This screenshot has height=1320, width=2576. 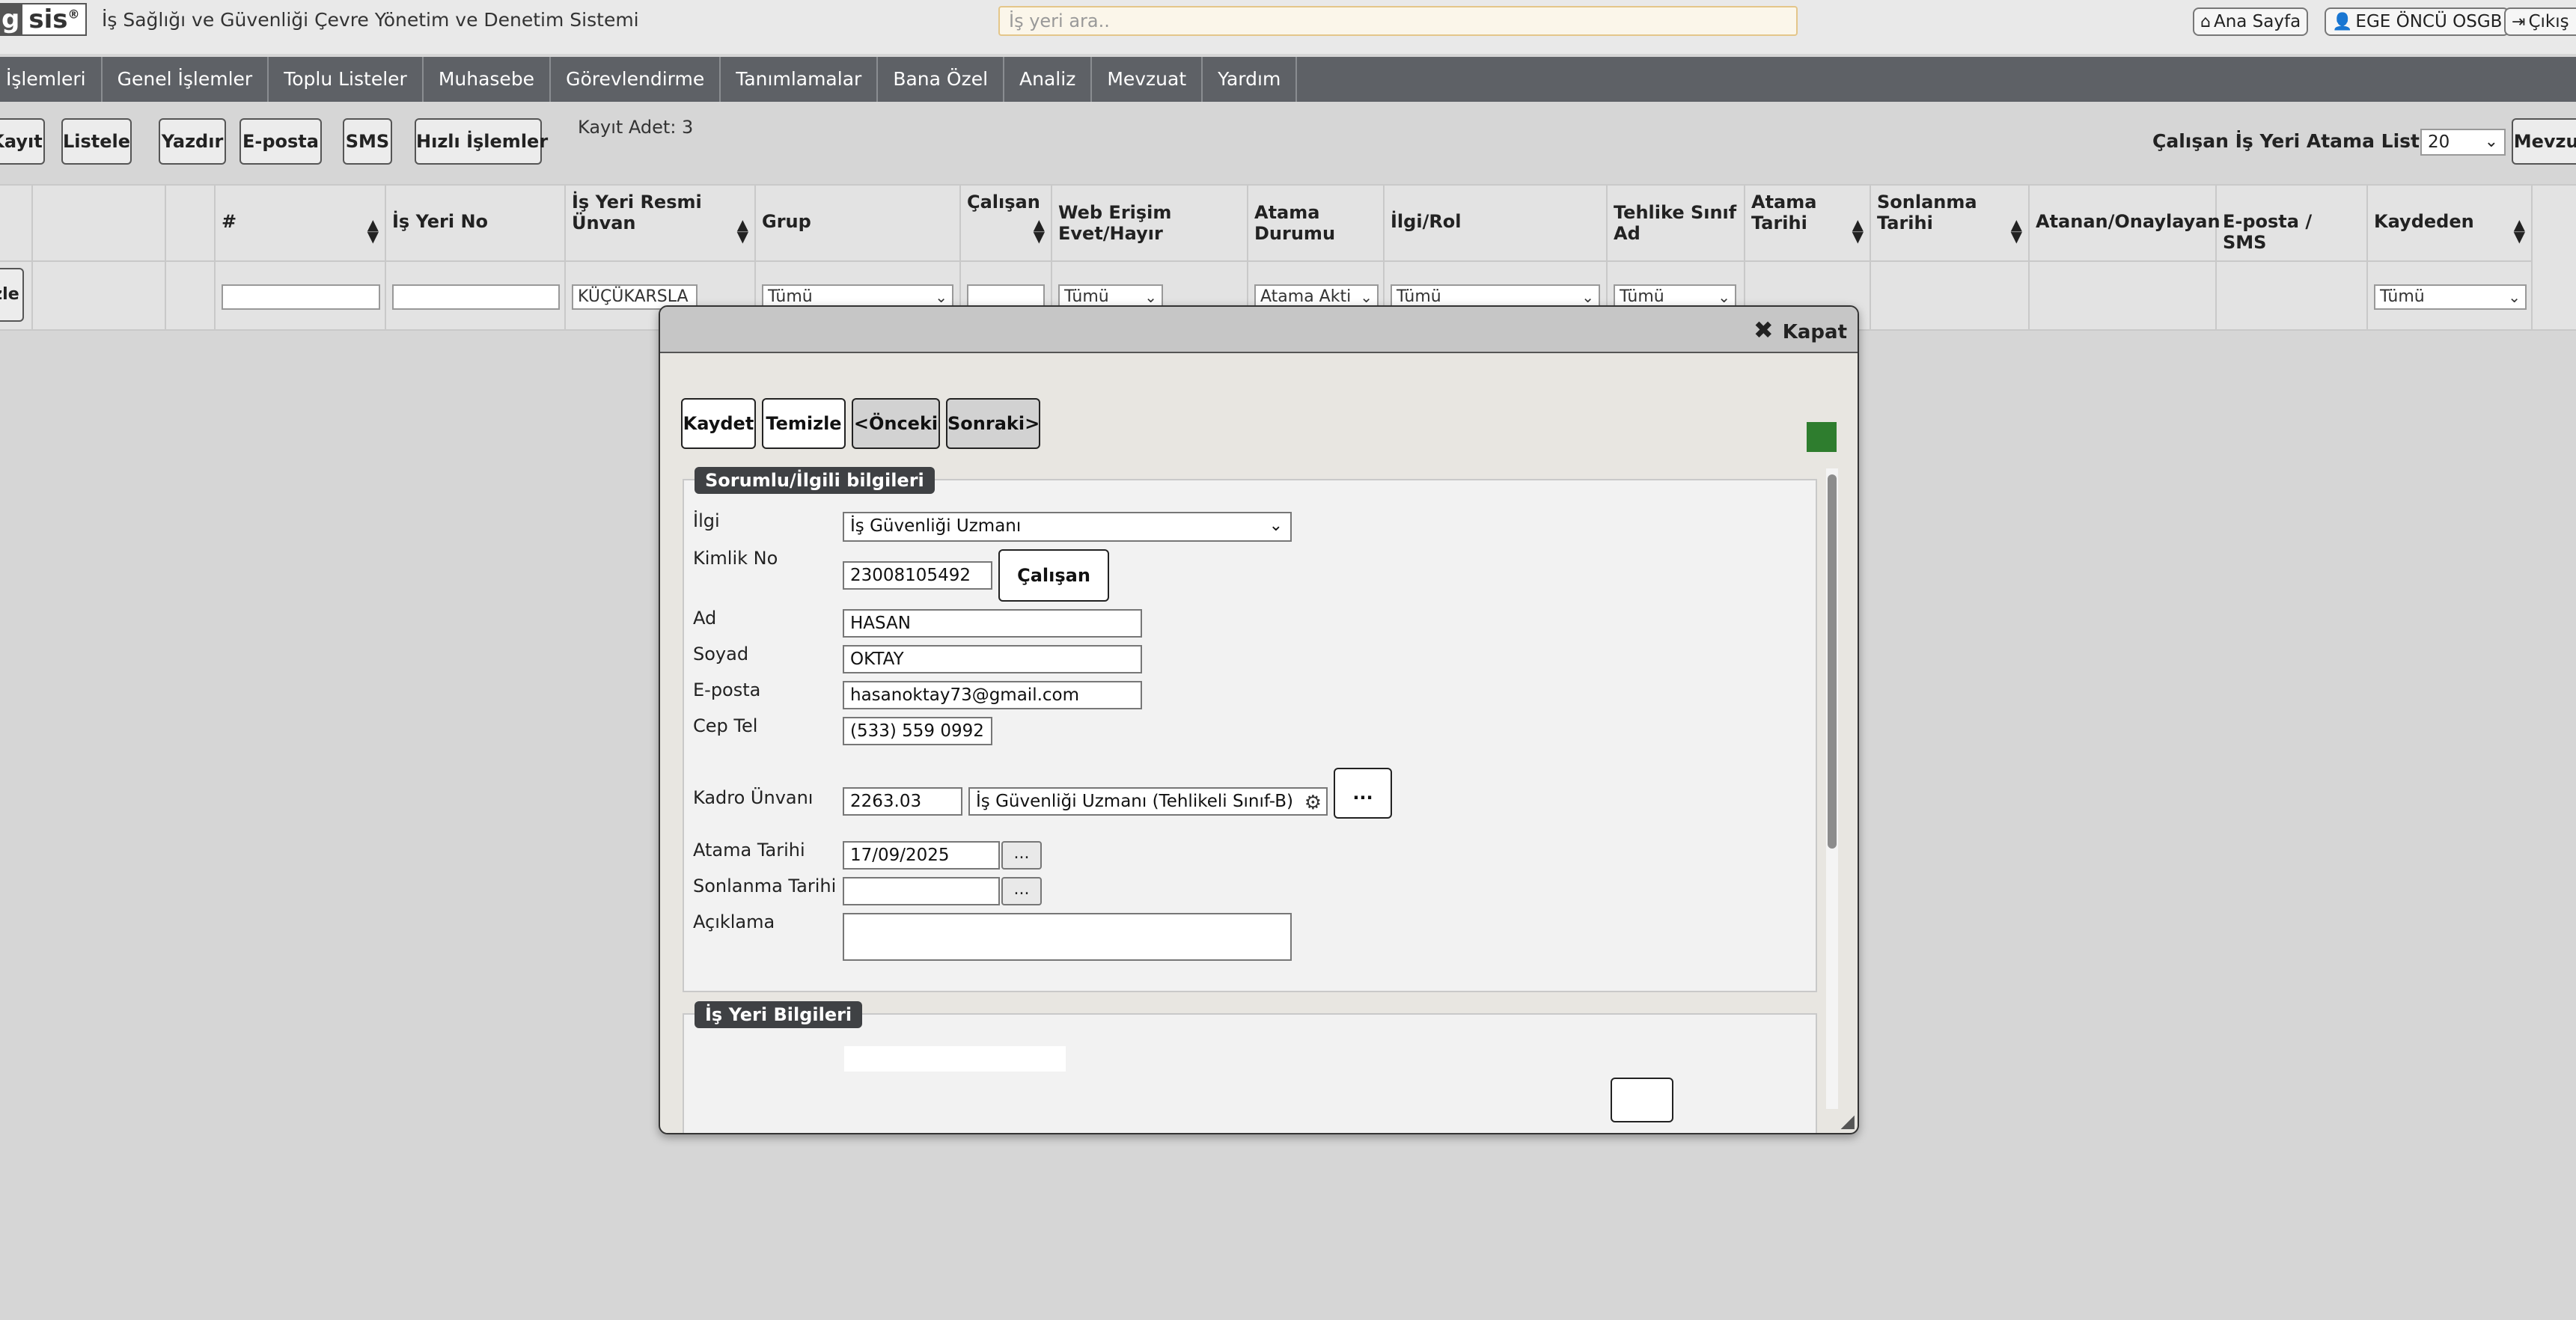 I want to click on surname-input: OKTAY, so click(x=992, y=659).